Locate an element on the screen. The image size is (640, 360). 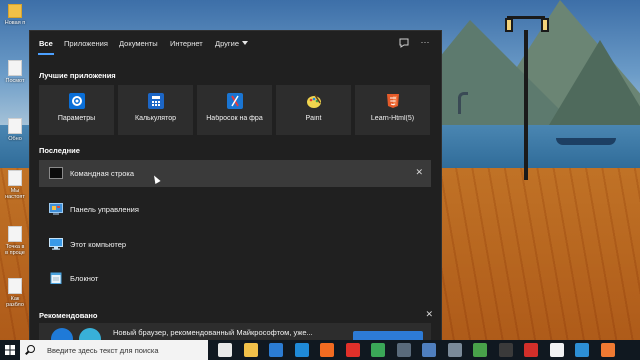
snip-sketch-icon is located at coordinates (234, 101).